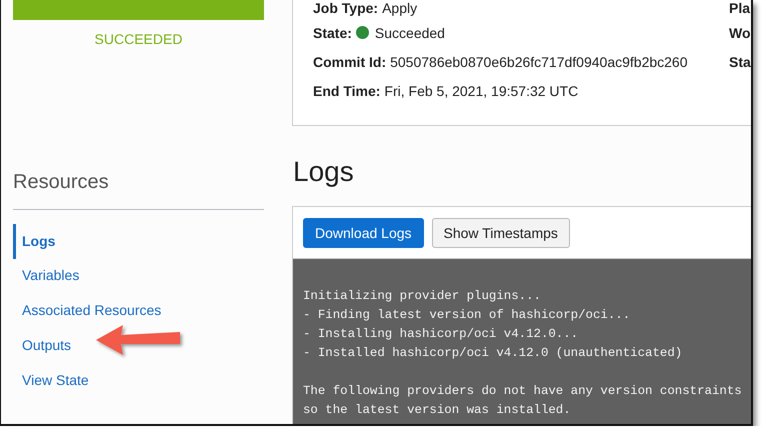  Describe the element at coordinates (437, 410) in the screenshot. I see `log-line: so the latest version was installed.` at that location.